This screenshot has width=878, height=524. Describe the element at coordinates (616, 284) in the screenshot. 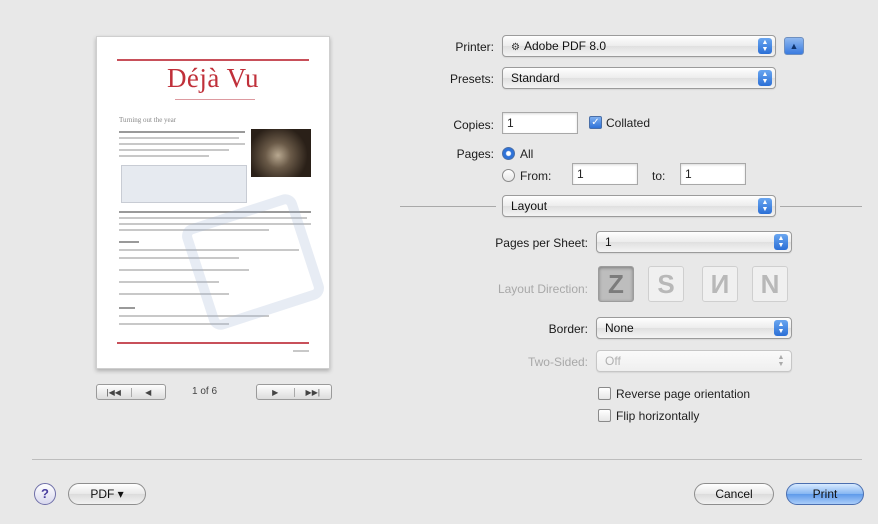

I see `direction-z-button: Z` at that location.